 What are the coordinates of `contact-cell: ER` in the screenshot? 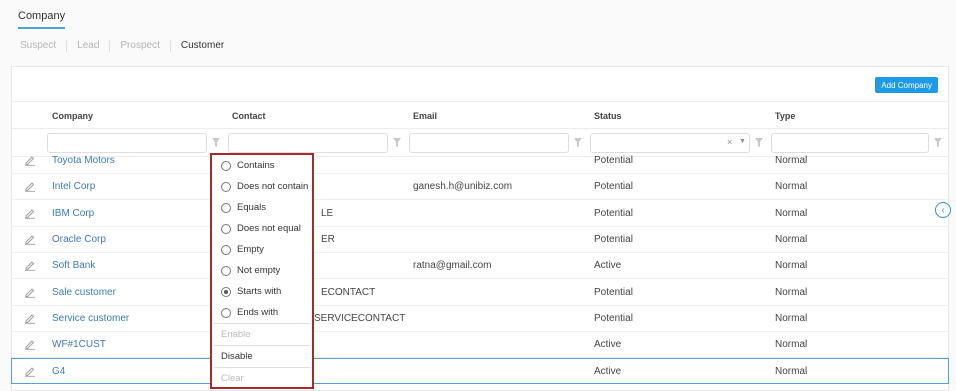 It's located at (328, 239).